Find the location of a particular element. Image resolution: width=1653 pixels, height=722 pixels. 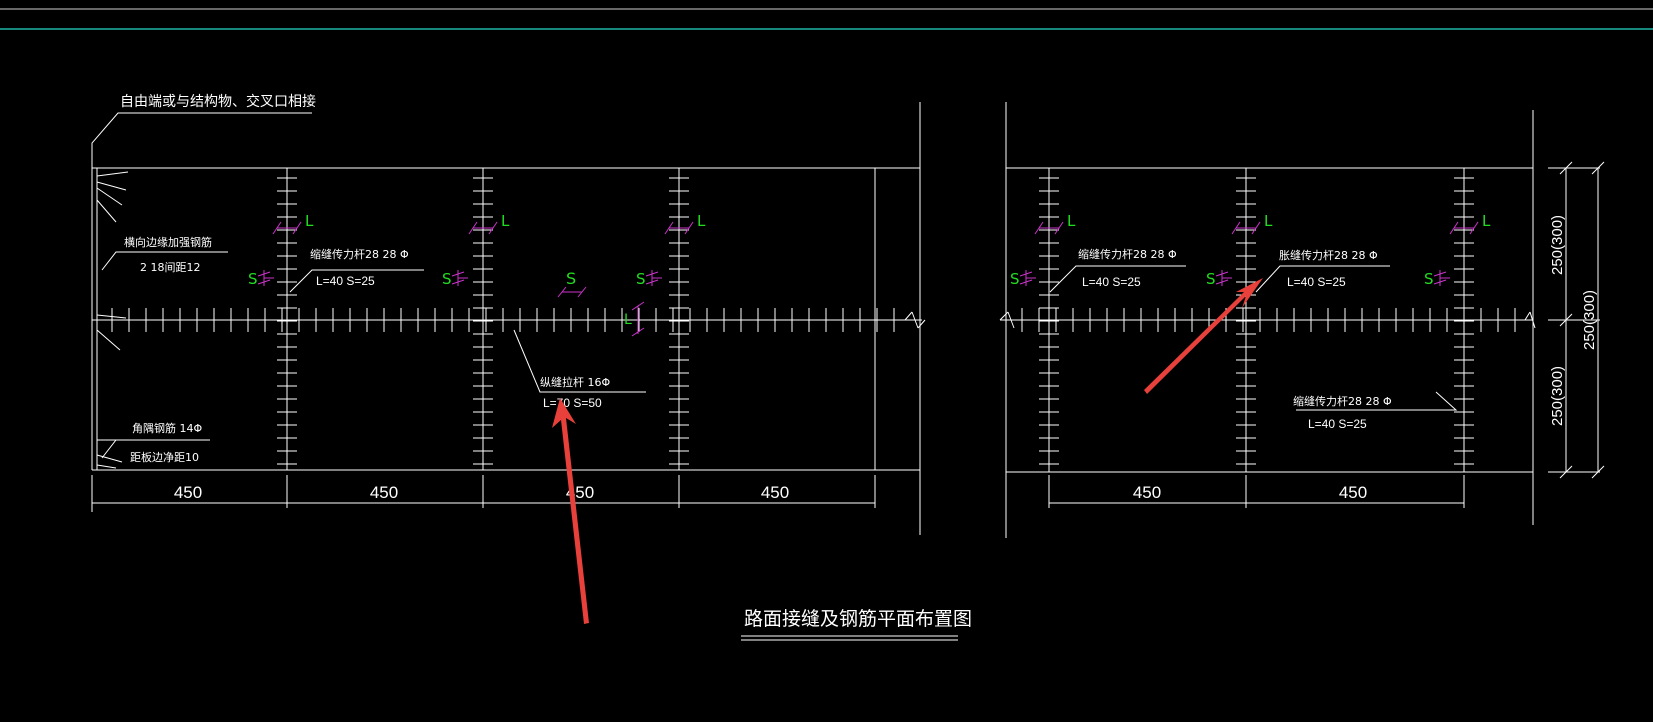

vdim-right-1: 250(300) is located at coordinates (1557, 245).